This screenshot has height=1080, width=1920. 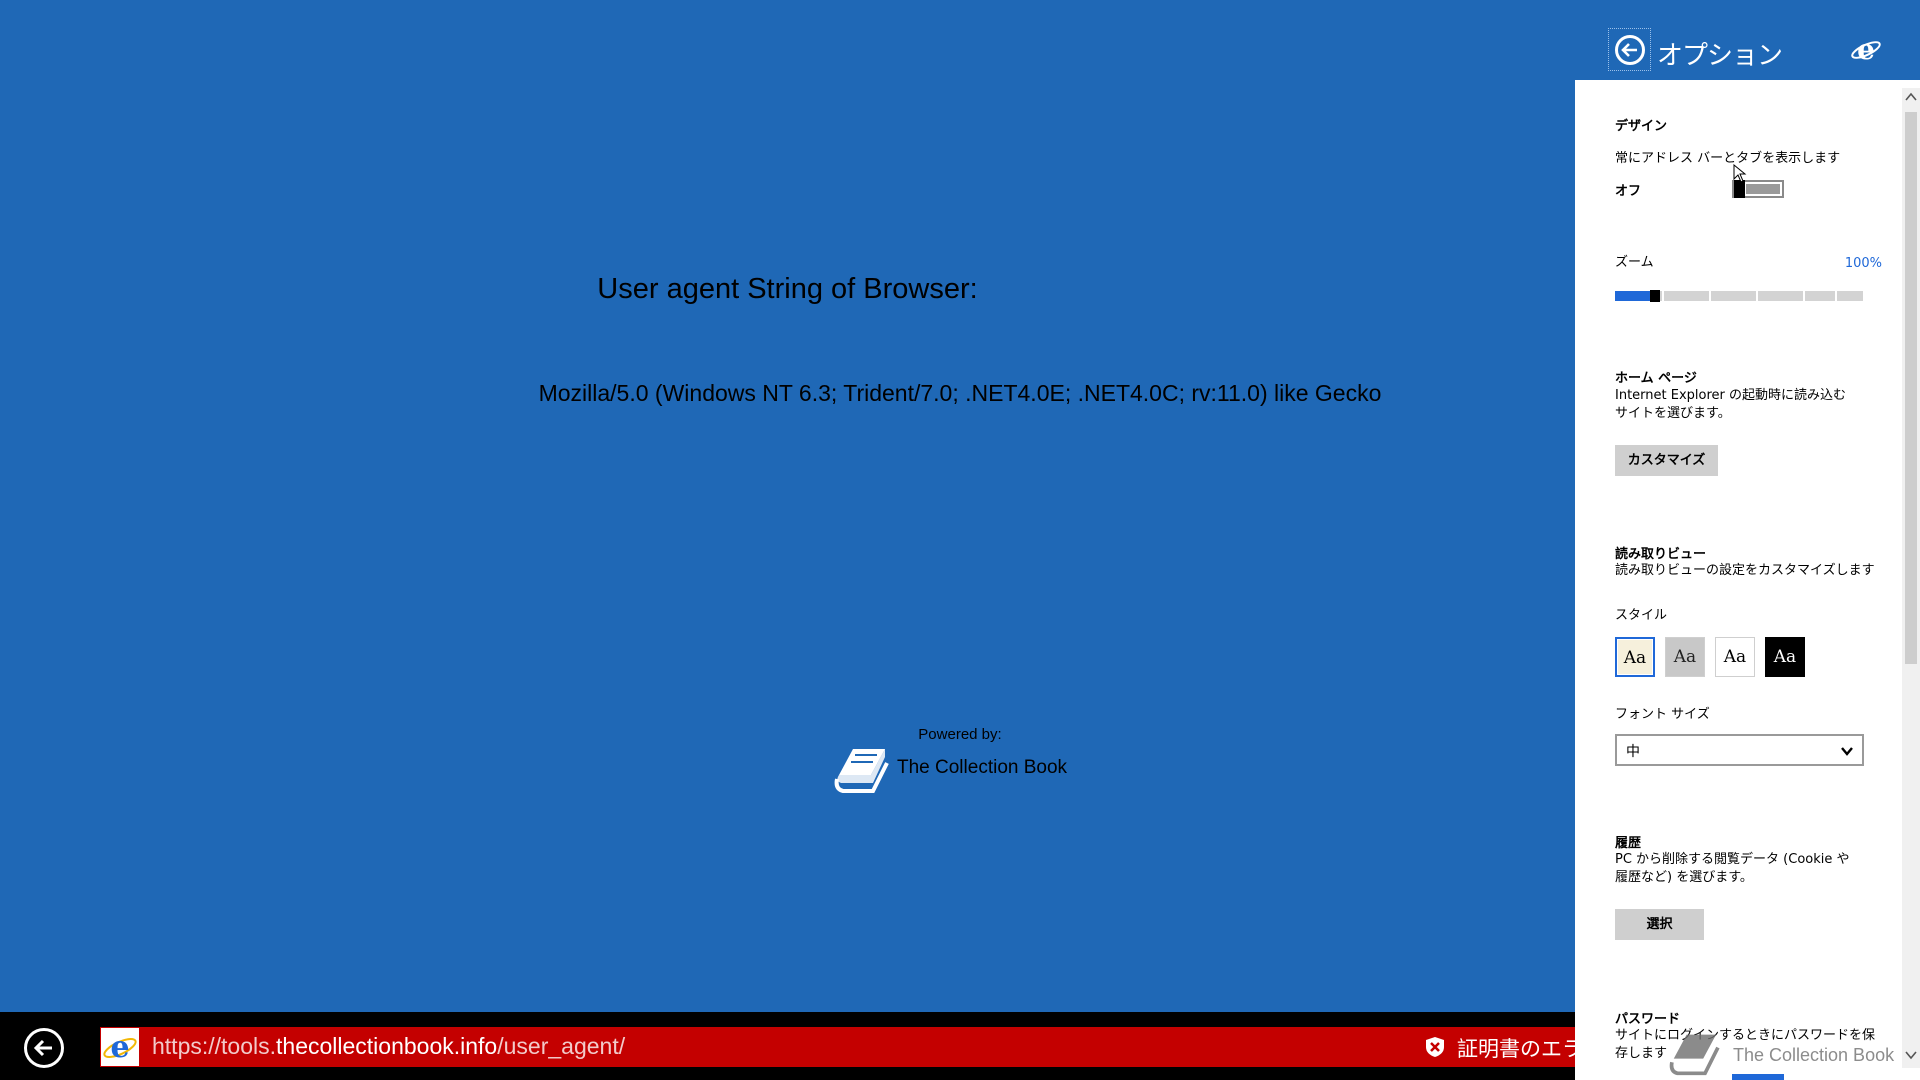 I want to click on certificate-error-label: 証明書のエラー, so click(x=1516, y=1048).